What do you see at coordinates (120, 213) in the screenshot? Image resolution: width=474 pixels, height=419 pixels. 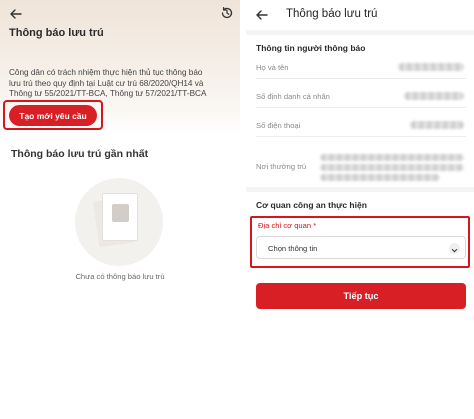 I see `avatar-placeholder-icon` at bounding box center [120, 213].